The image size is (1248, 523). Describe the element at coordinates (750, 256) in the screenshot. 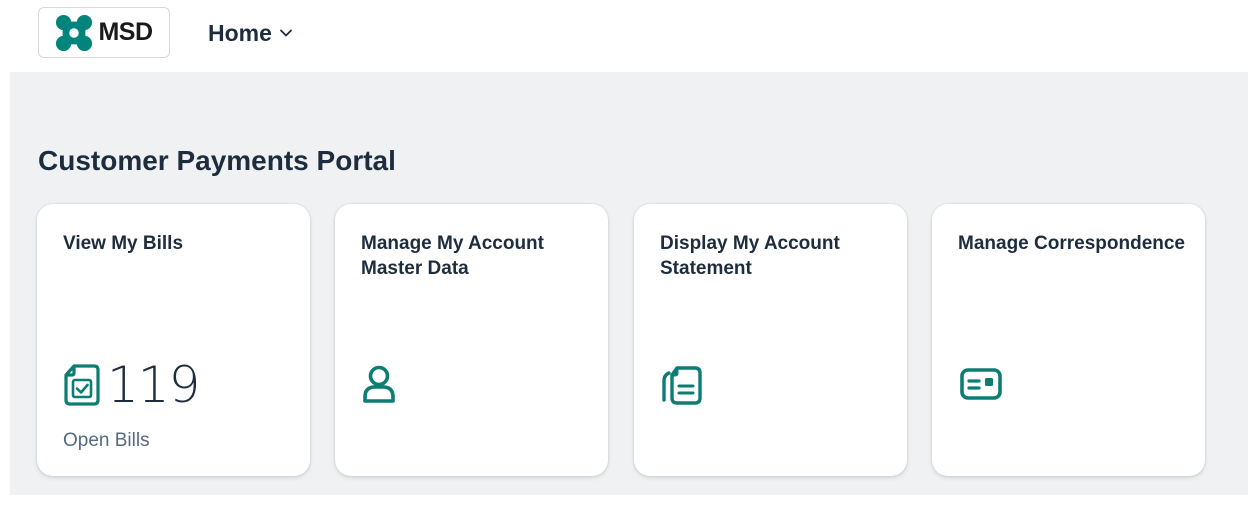

I see `tile-title: Display My Account Statement` at that location.